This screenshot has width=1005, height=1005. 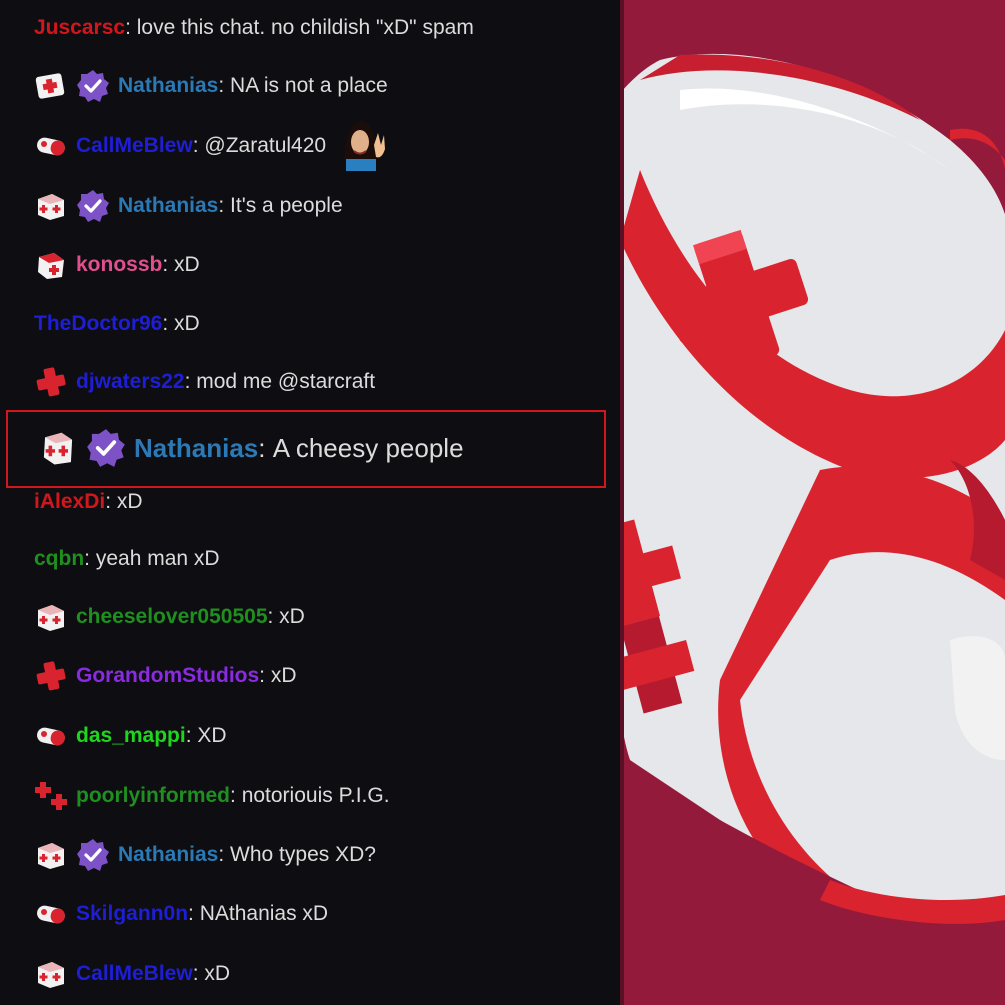 What do you see at coordinates (132, 914) in the screenshot?
I see `chat-username: Skilgann0n` at bounding box center [132, 914].